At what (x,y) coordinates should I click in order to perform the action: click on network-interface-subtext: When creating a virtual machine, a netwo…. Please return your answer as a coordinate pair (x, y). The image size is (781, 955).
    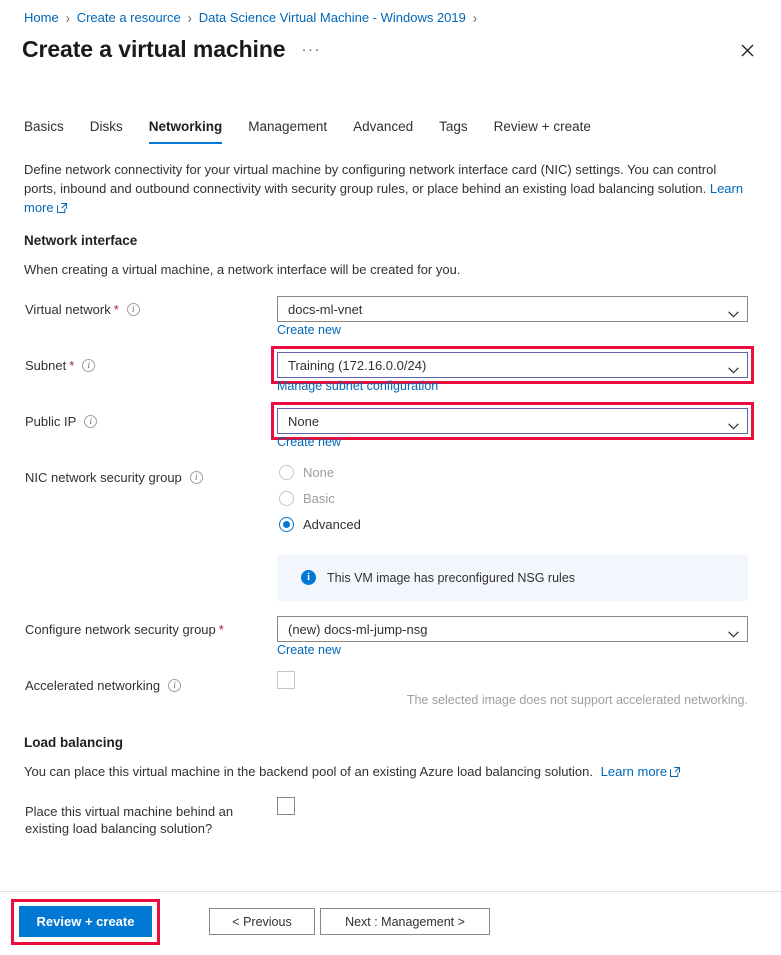
    Looking at the image, I should click on (242, 269).